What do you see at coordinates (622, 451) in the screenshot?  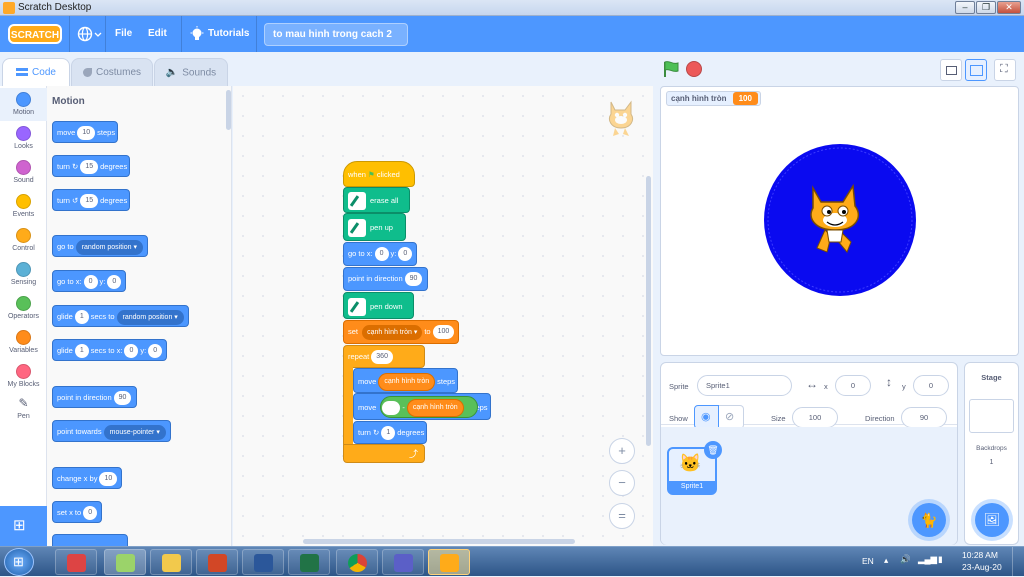 I see `zoom-in-button: +` at bounding box center [622, 451].